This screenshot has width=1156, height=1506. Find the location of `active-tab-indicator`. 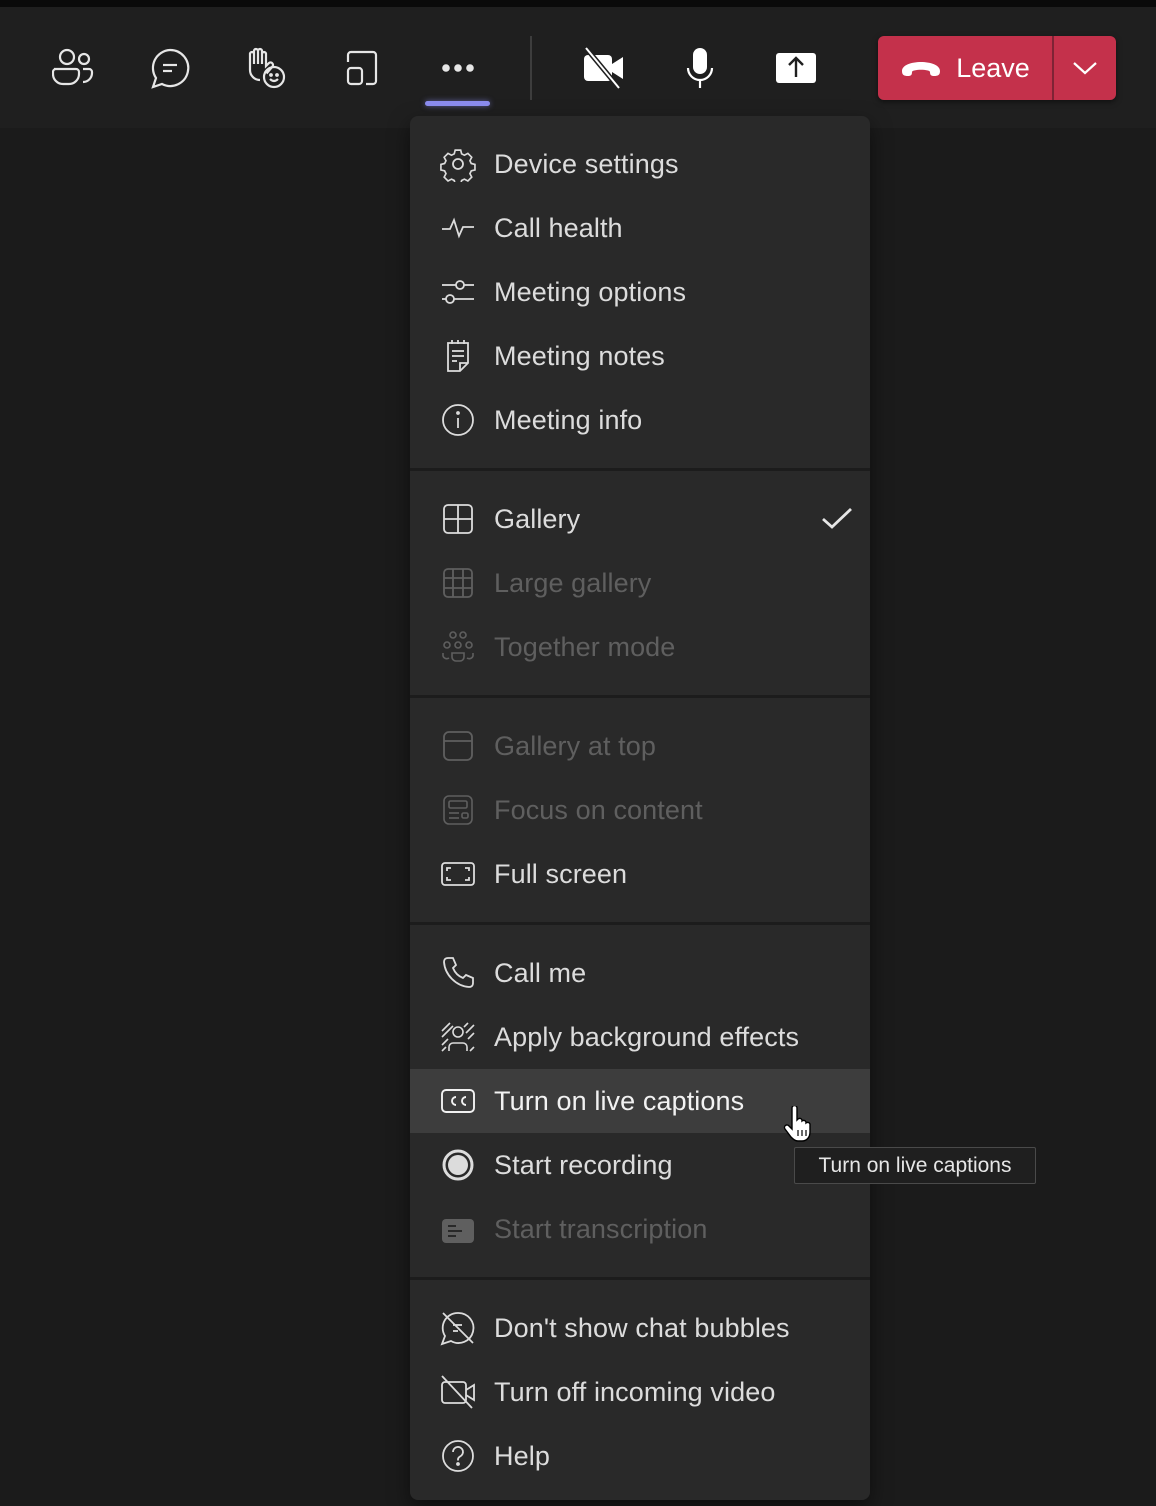

active-tab-indicator is located at coordinates (457, 103).